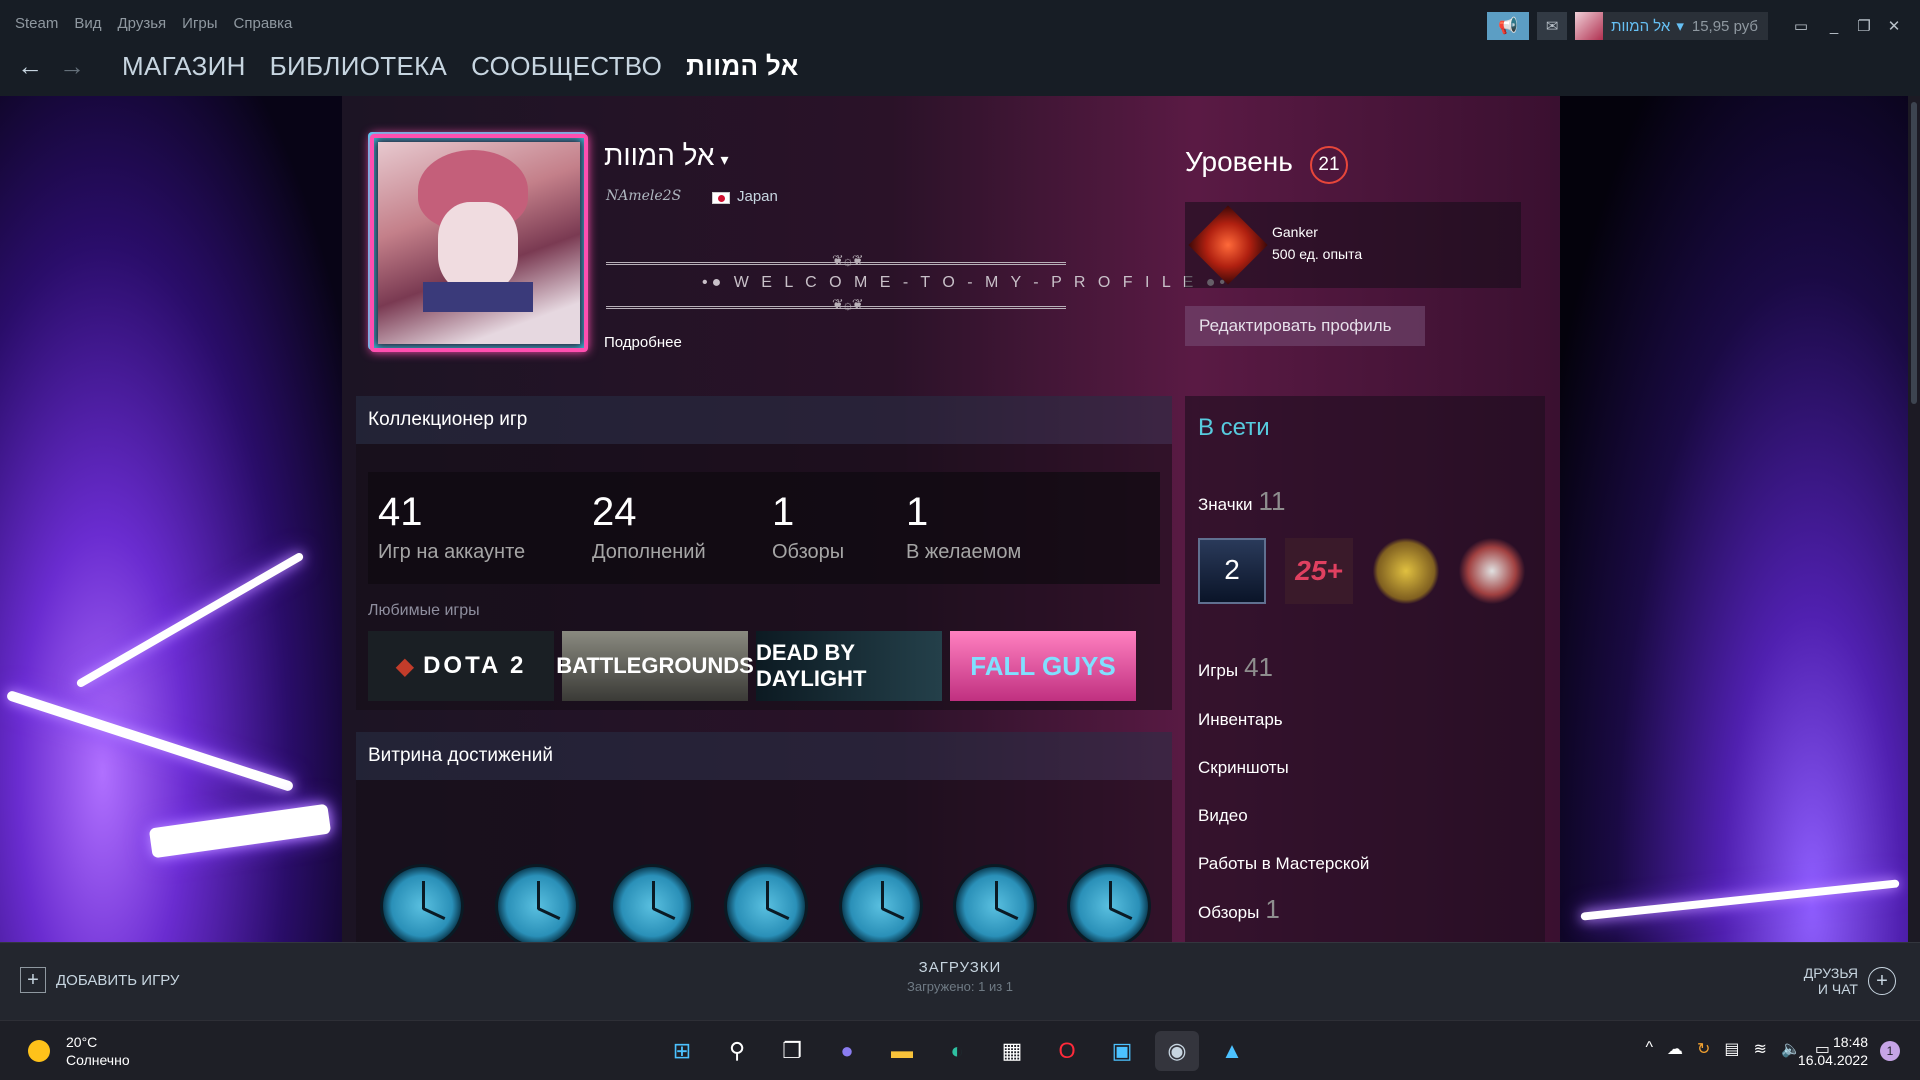  Describe the element at coordinates (644, 196) in the screenshot. I see `real-name: NAmele2S` at that location.